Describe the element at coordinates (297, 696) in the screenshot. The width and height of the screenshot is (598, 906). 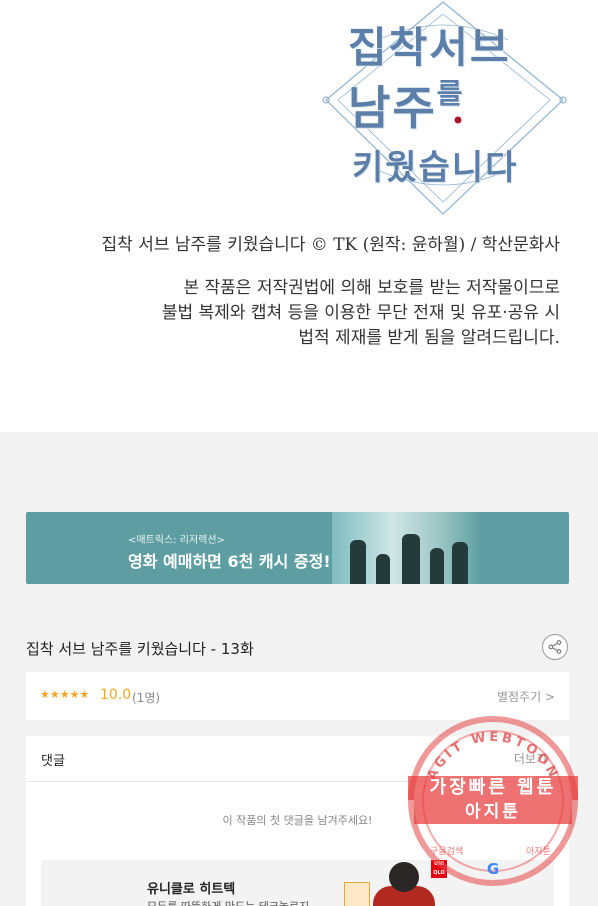
I see `rating-bar: ★★★★★ 10.0 (1명) 별점주기 >` at that location.